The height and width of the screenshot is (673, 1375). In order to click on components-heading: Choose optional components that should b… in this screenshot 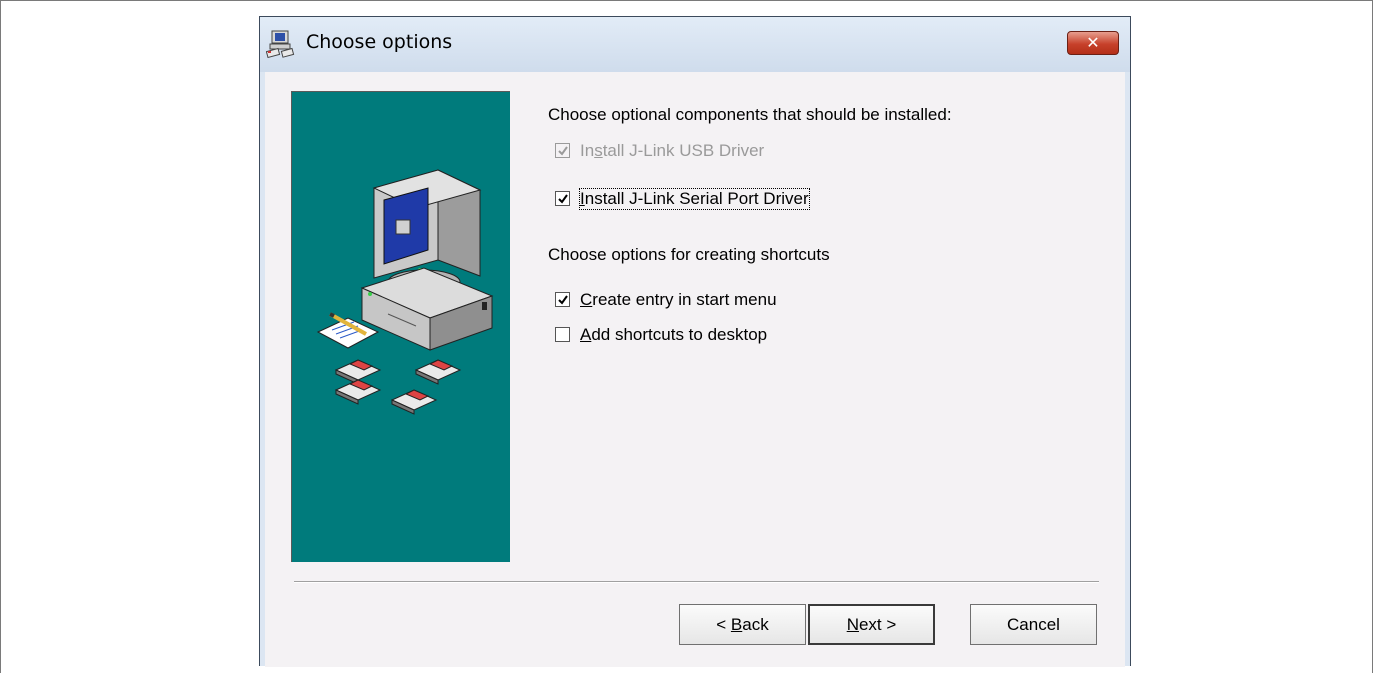, I will do `click(750, 114)`.